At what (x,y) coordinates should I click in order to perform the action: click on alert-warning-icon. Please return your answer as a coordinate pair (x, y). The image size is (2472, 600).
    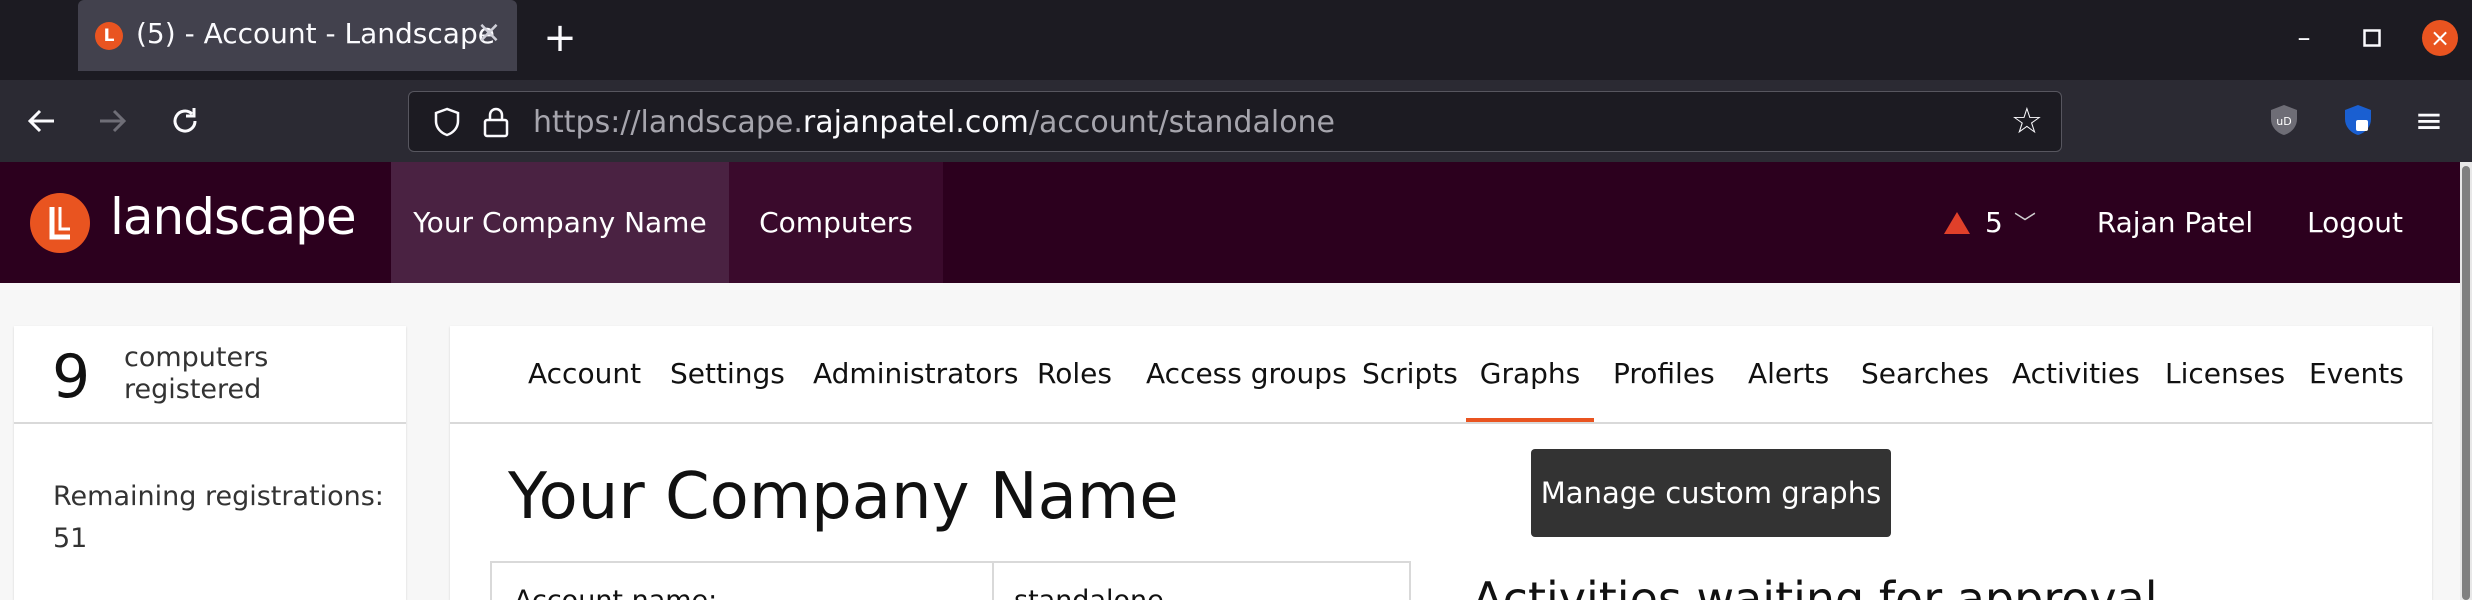
    Looking at the image, I should click on (1957, 223).